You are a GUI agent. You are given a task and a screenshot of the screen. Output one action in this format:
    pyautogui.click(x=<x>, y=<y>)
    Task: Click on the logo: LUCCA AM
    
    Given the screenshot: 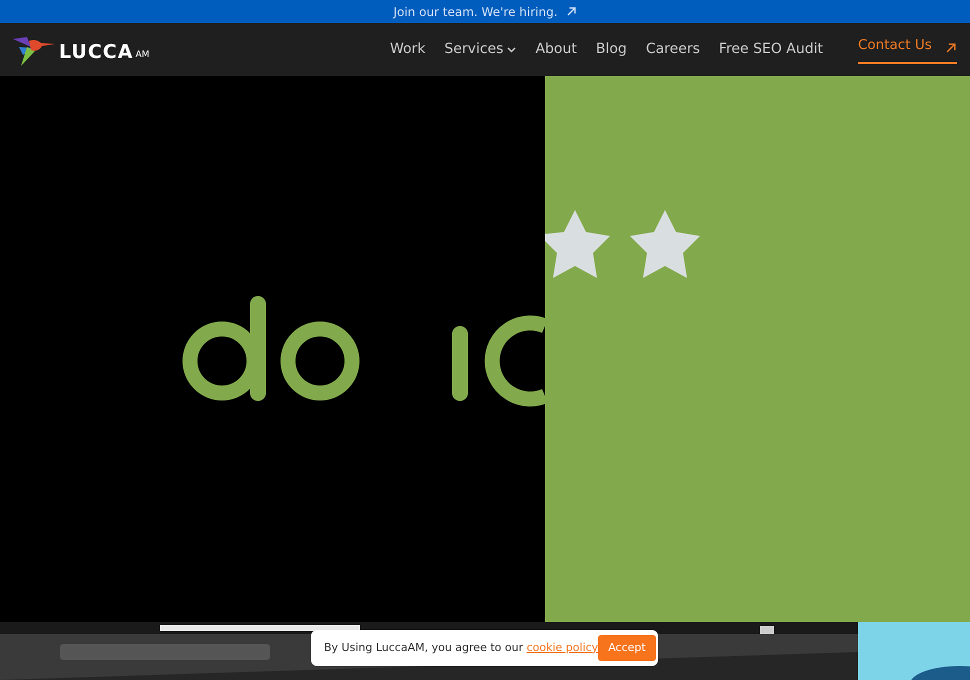 What is the action you would take?
    pyautogui.click(x=81, y=49)
    